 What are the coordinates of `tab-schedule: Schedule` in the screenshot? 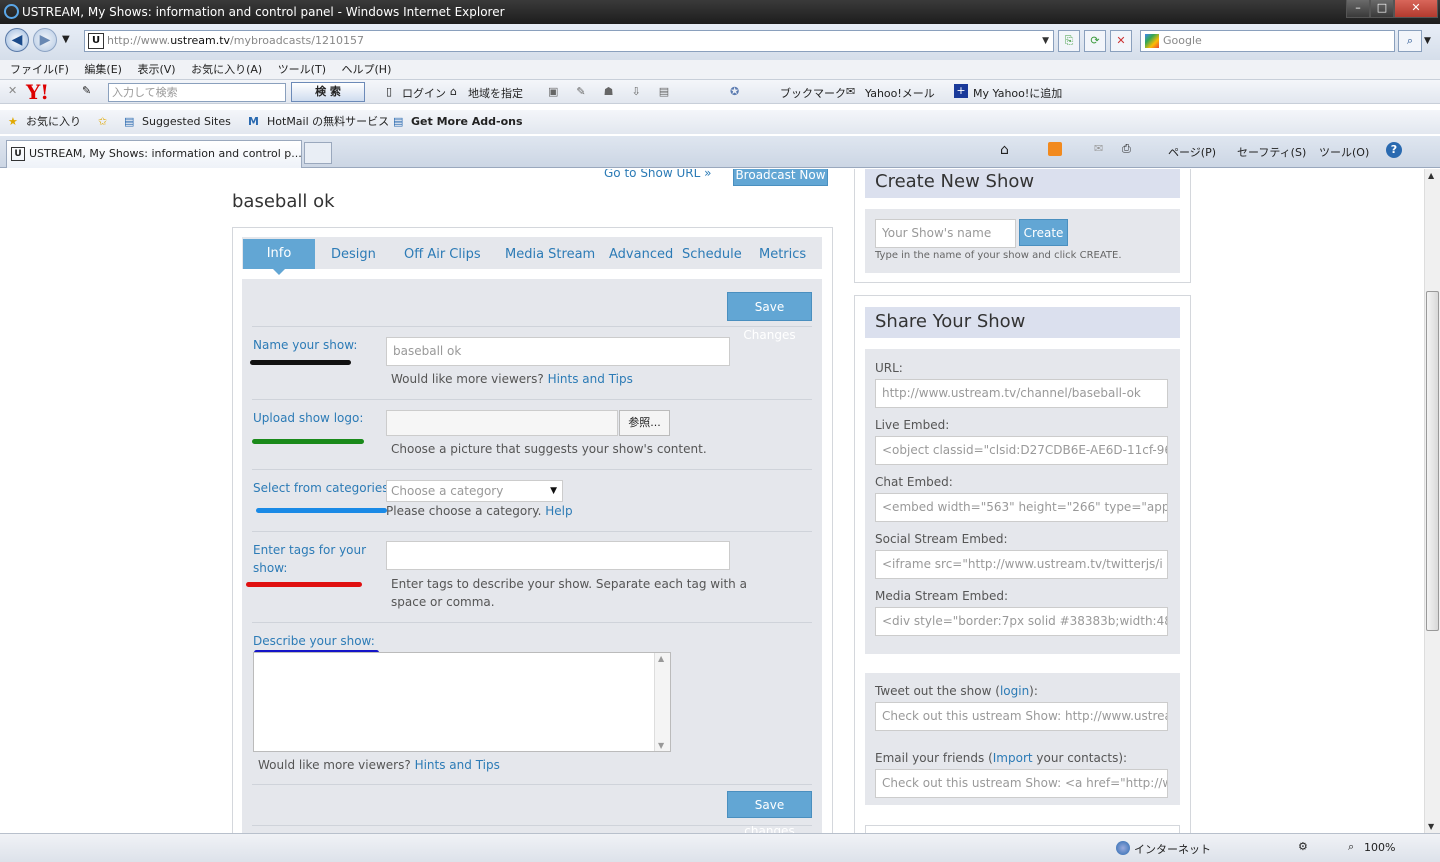 It's located at (712, 254).